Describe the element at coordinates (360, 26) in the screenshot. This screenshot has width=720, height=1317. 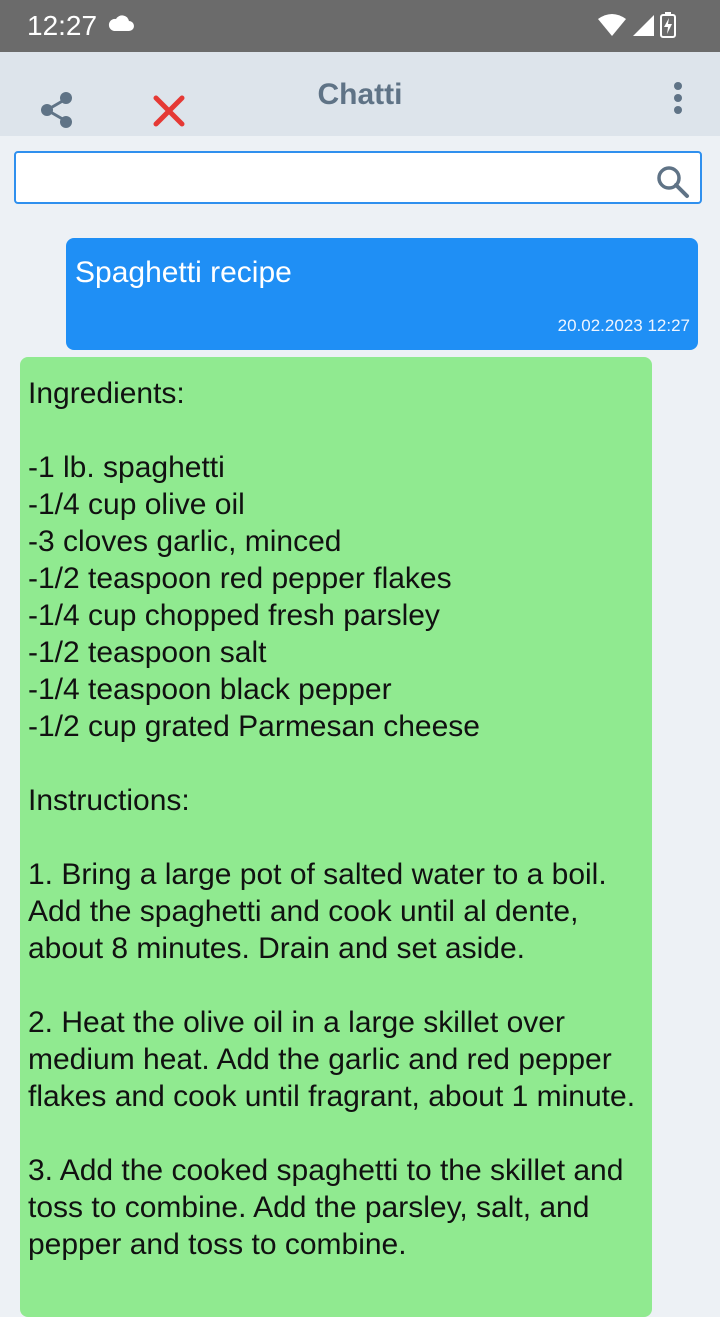
I see `status-bar: 12:27` at that location.